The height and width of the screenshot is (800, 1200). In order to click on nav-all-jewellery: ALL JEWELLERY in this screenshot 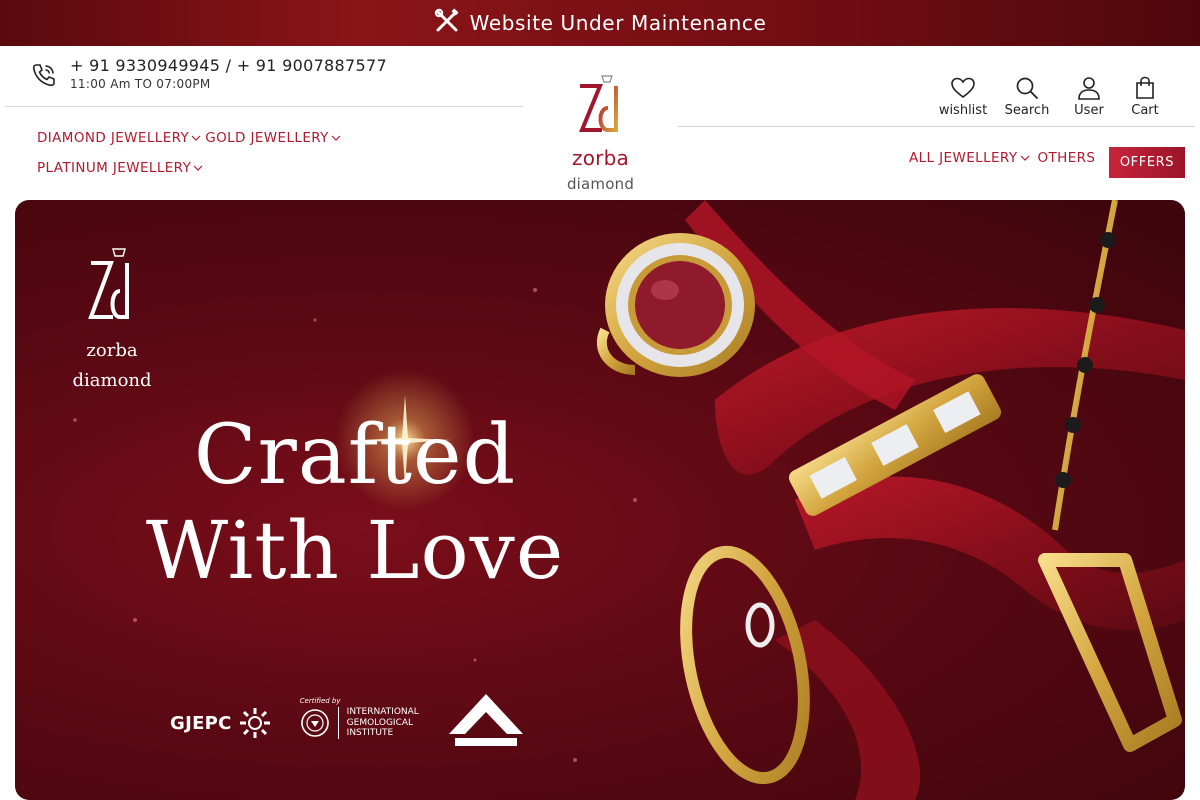, I will do `click(969, 158)`.